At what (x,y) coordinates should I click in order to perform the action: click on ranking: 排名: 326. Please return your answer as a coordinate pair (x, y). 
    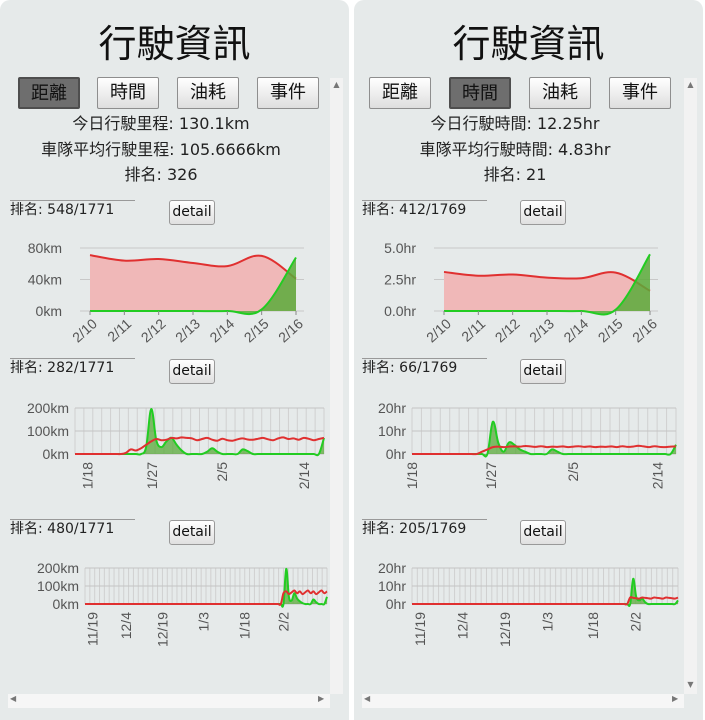
    Looking at the image, I should click on (161, 174).